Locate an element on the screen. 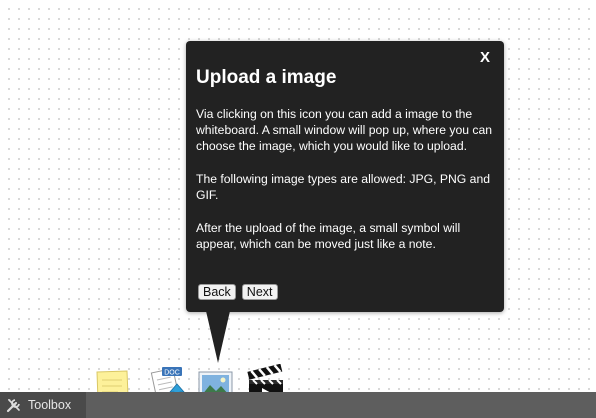  tools-icon is located at coordinates (13, 406).